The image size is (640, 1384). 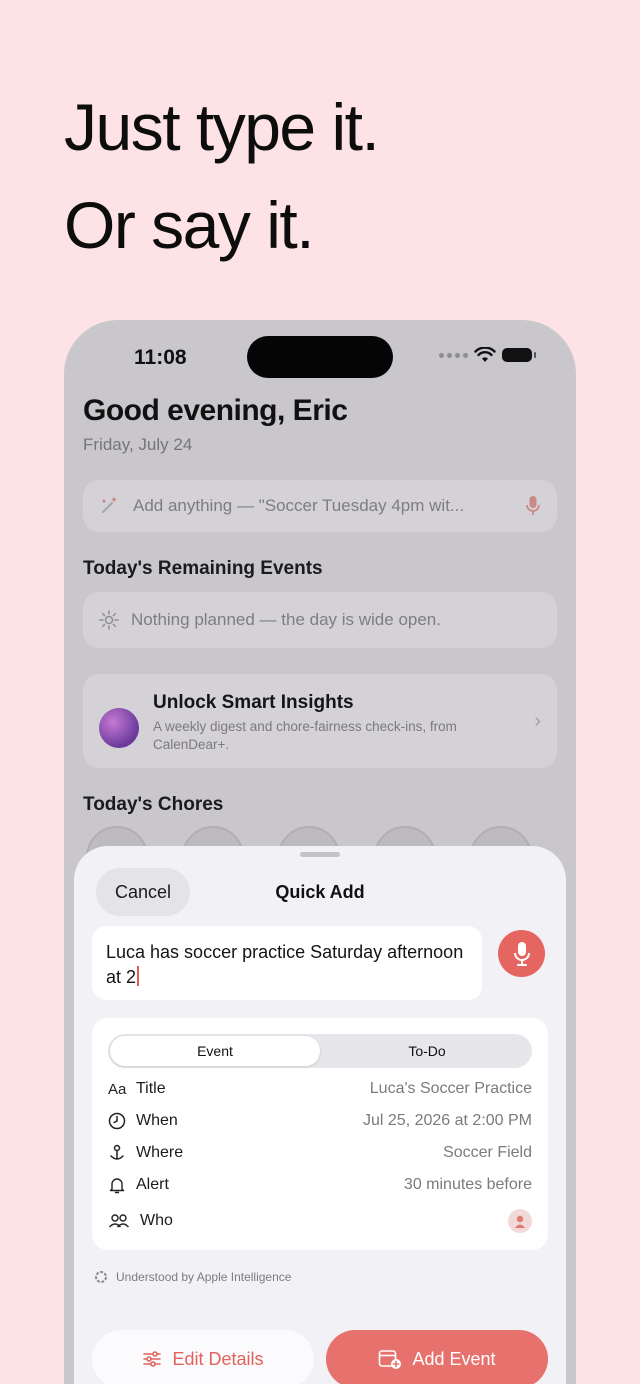 I want to click on type-segmented-control: Event To-Do, so click(x=320, y=1051).